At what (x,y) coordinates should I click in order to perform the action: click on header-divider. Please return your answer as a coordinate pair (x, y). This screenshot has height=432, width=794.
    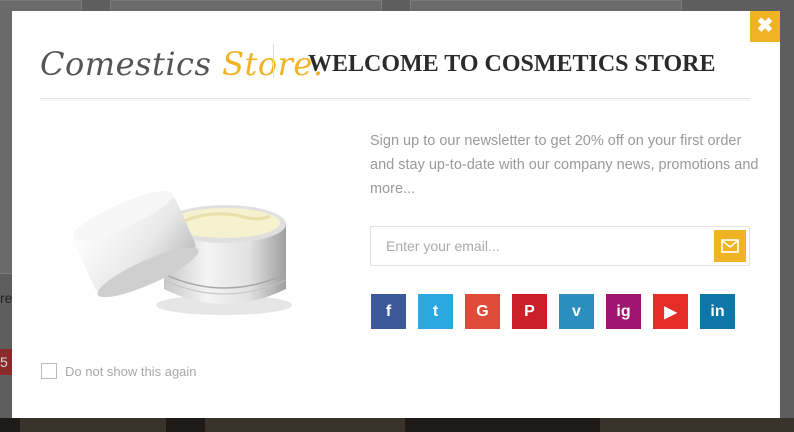
    Looking at the image, I should click on (273, 61).